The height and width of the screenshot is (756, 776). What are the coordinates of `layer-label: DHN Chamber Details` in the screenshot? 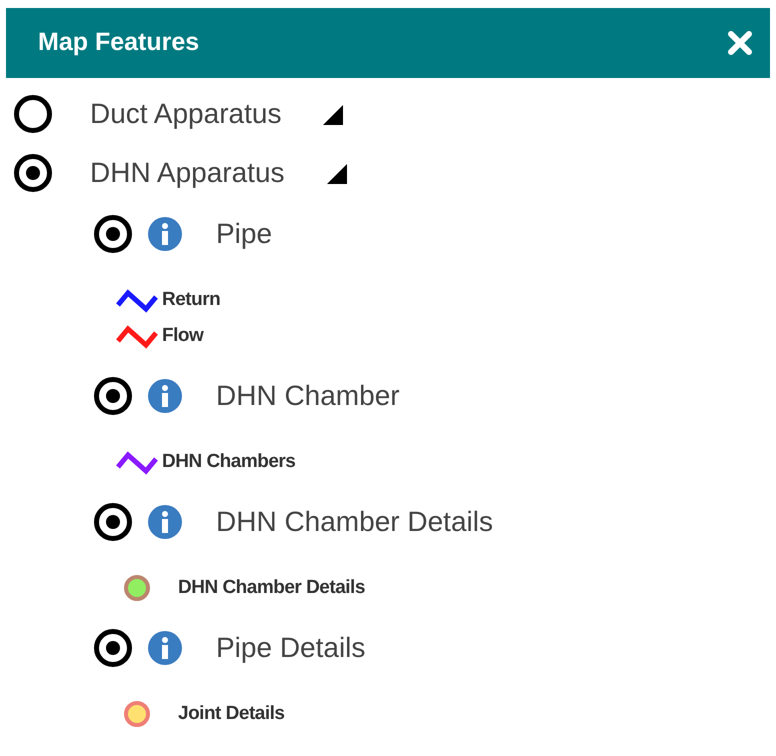 It's located at (354, 522).